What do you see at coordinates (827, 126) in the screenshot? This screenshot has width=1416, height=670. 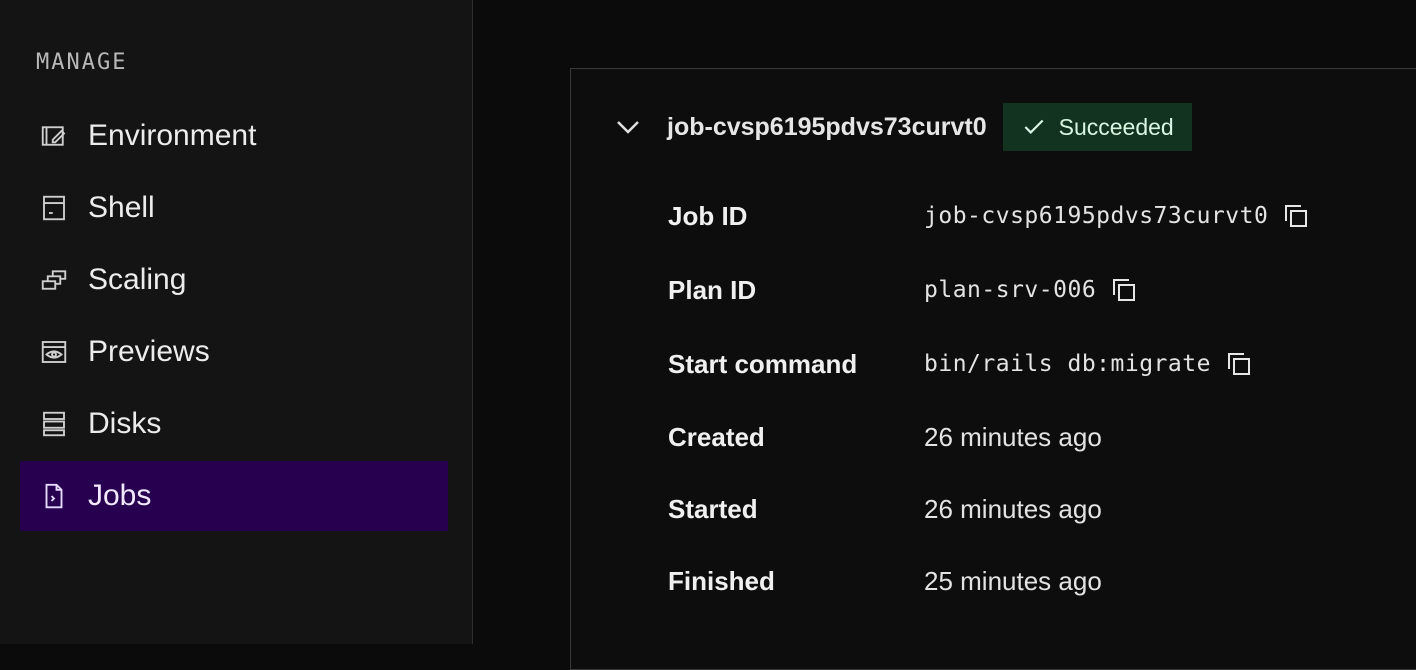 I see `job-name: job-cvsp6195pdvs73curvt0` at bounding box center [827, 126].